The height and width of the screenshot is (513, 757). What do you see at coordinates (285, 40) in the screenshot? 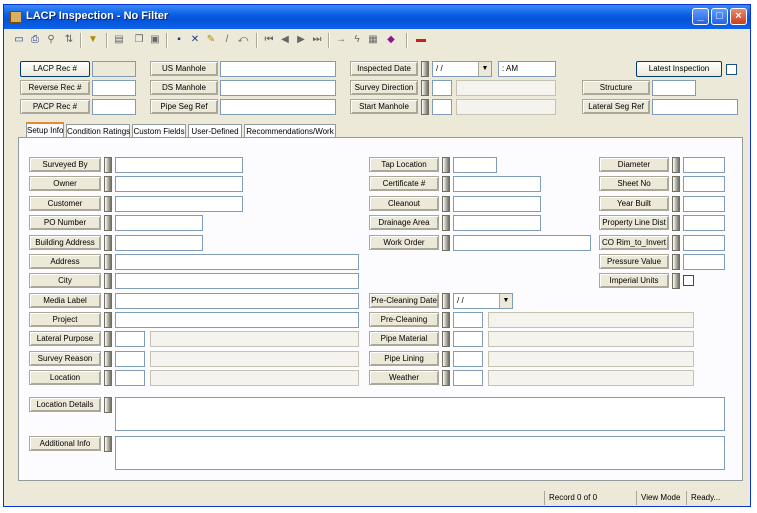
I see `prev-record-icon: ◀` at bounding box center [285, 40].